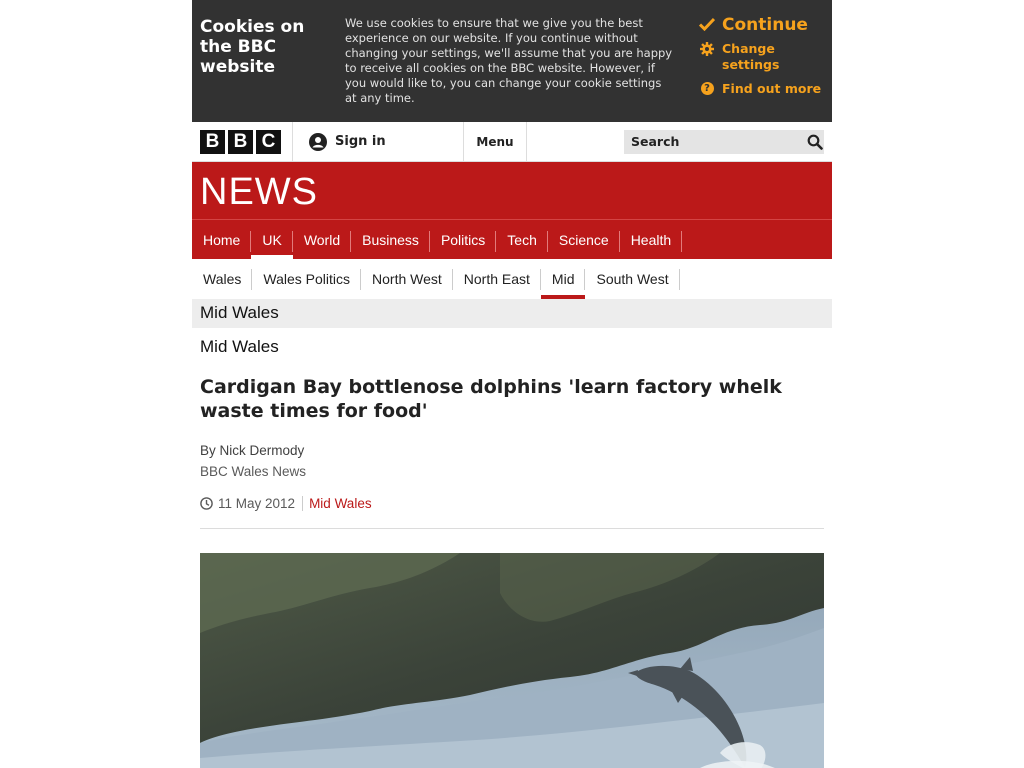 This screenshot has width=1024, height=768. I want to click on meta-divider, so click(303, 503).